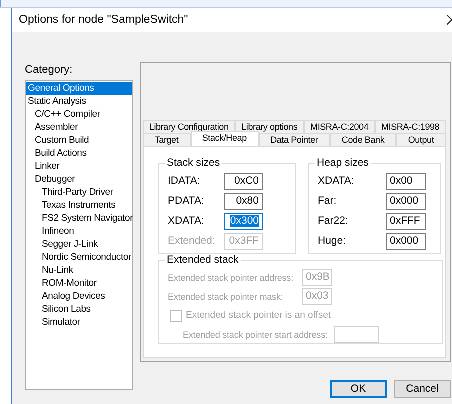 This screenshot has height=404, width=452. What do you see at coordinates (79, 101) in the screenshot?
I see `category-item: Static Analysis` at bounding box center [79, 101].